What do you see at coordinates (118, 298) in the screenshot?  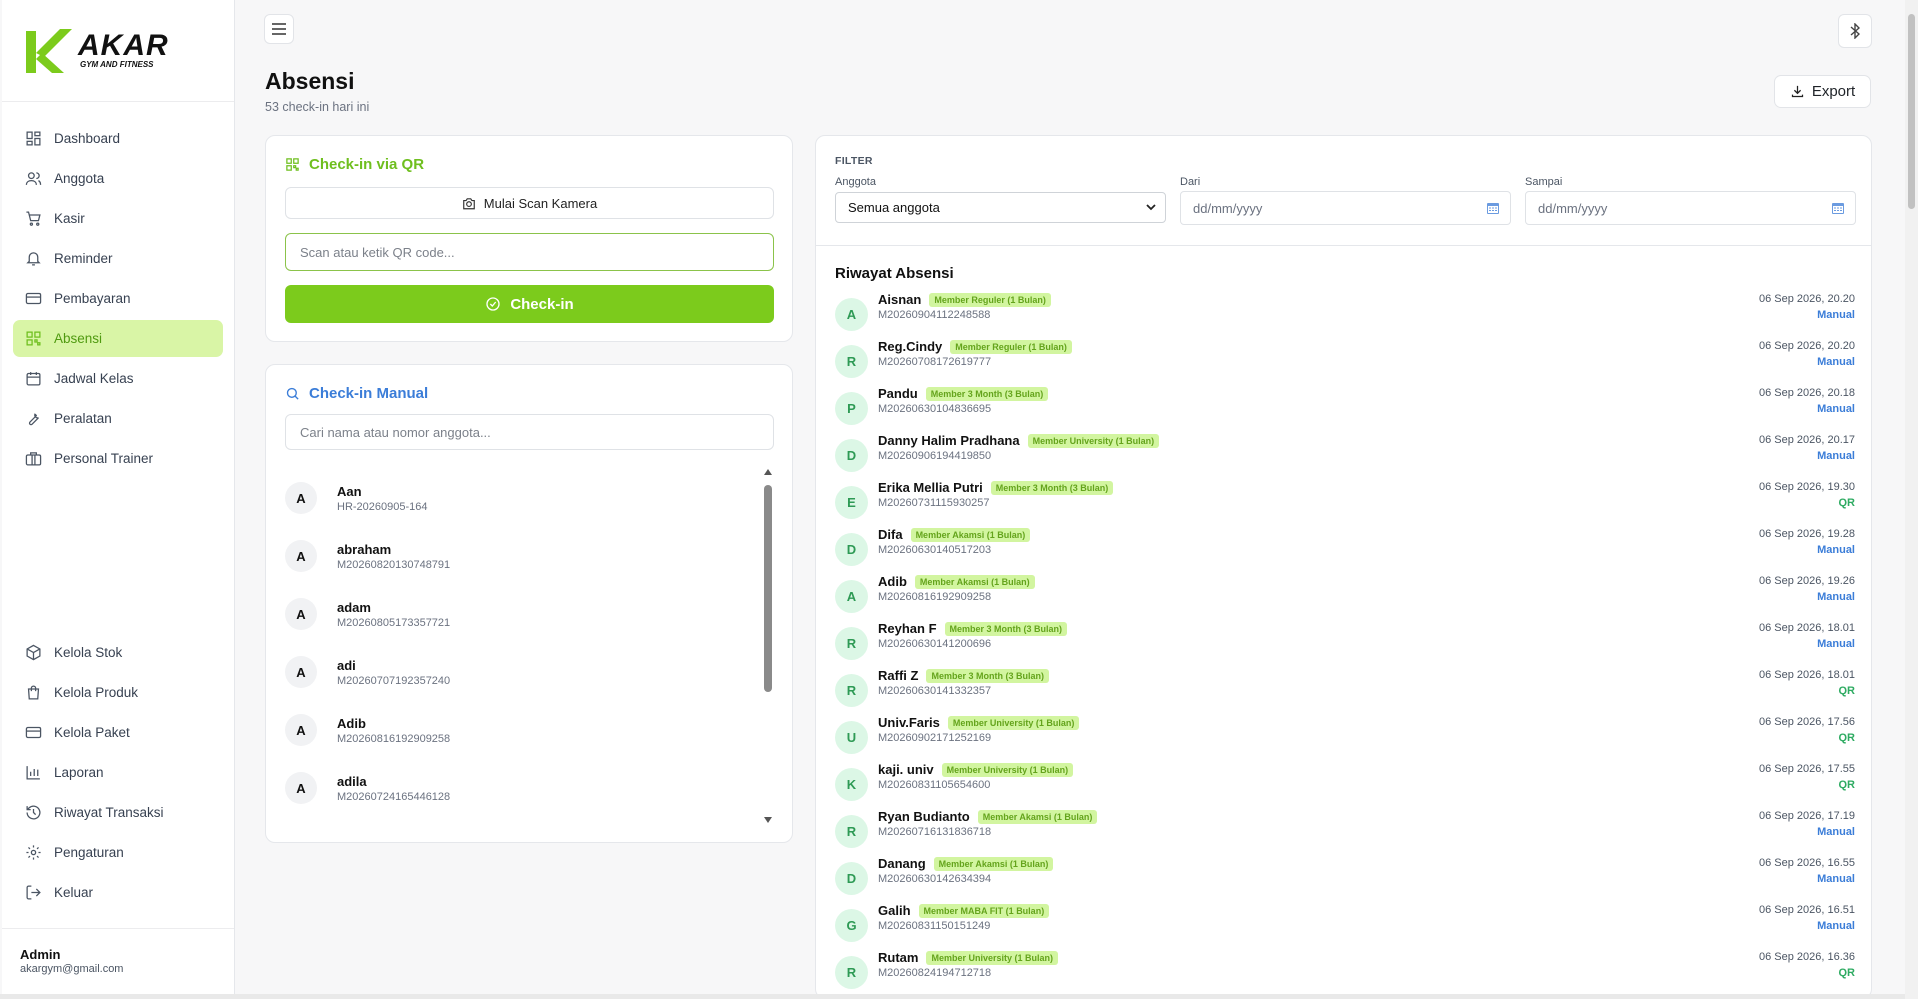 I see `sidebar-item-pembayaran: Pembayaran` at bounding box center [118, 298].